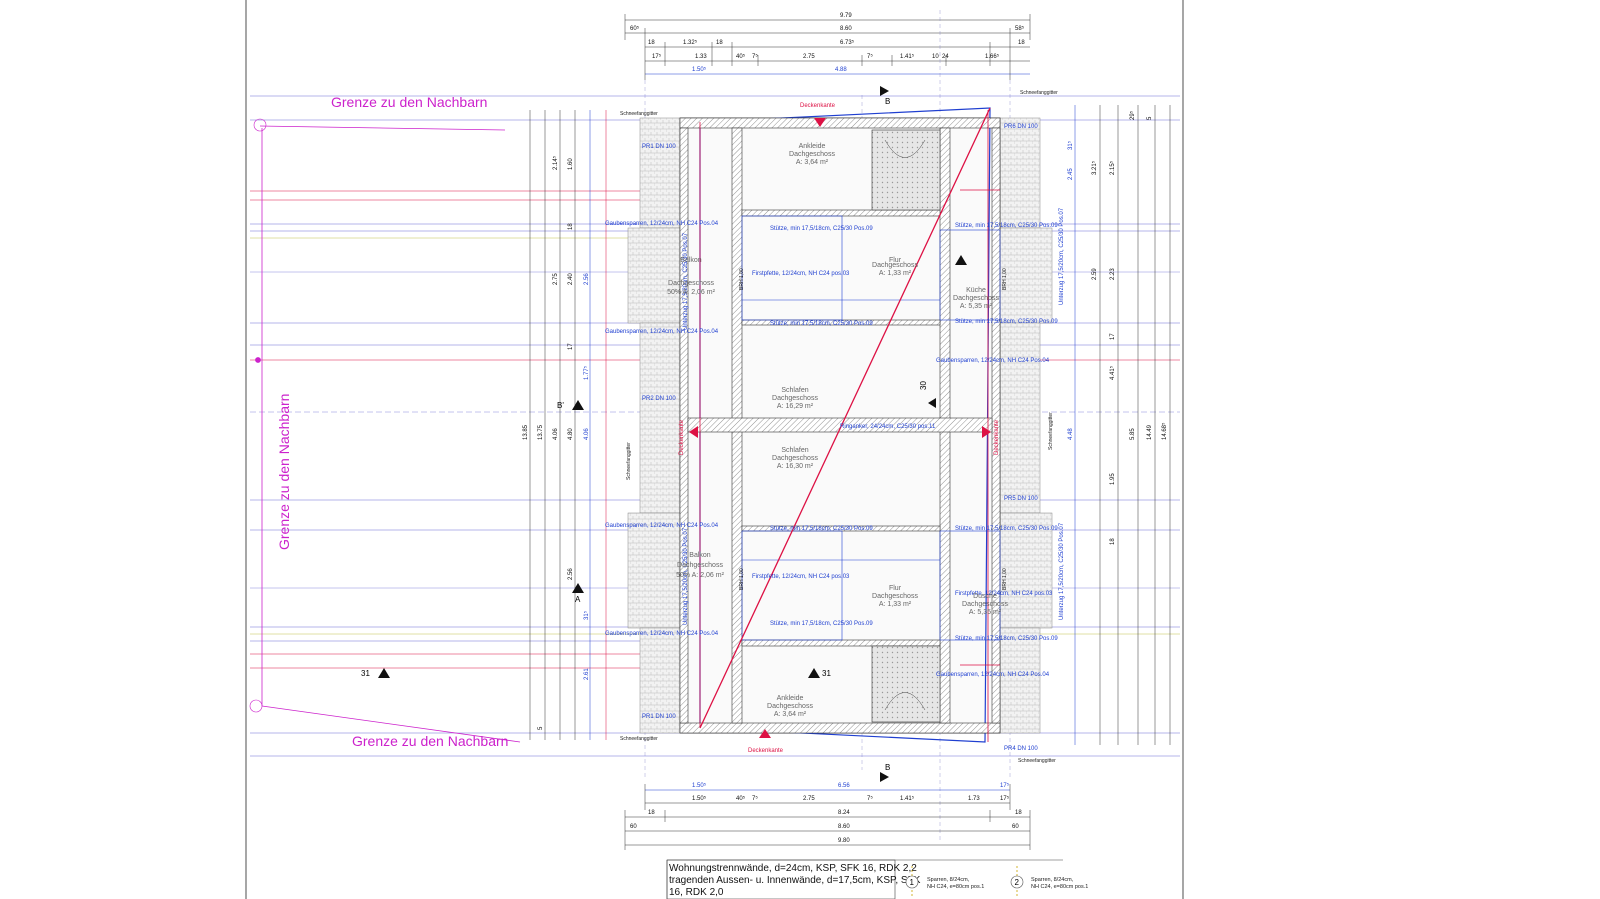 Image resolution: width=1600 pixels, height=899 pixels. What do you see at coordinates (691, 283) in the screenshot?
I see `room-level-2: Dachgeschoss` at bounding box center [691, 283].